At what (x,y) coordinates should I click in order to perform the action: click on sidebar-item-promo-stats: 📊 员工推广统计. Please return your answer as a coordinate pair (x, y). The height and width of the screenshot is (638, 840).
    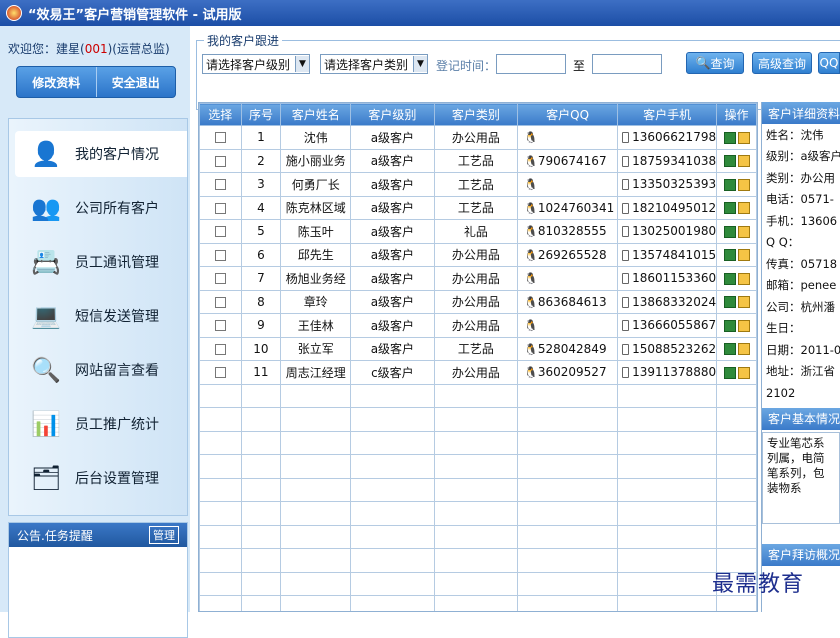
    Looking at the image, I should click on (101, 424).